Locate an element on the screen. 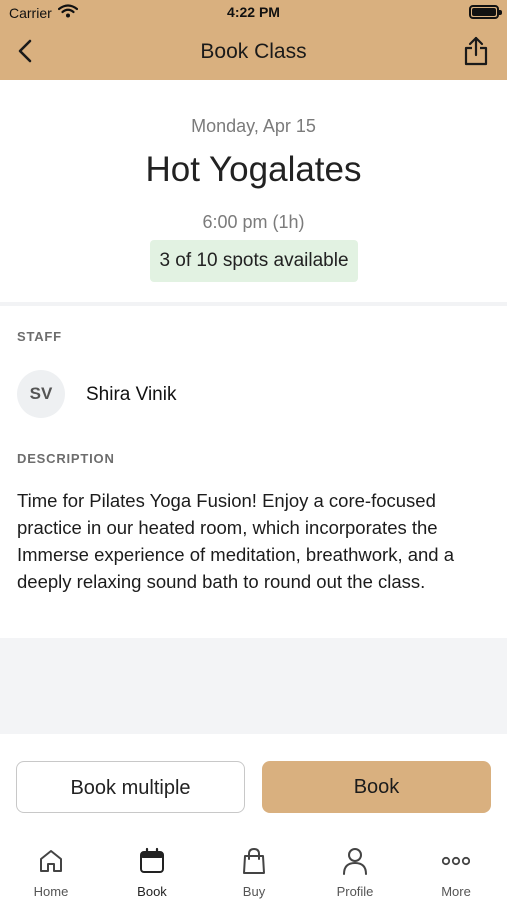 This screenshot has width=507, height=900. section-divider is located at coordinates (253, 304).